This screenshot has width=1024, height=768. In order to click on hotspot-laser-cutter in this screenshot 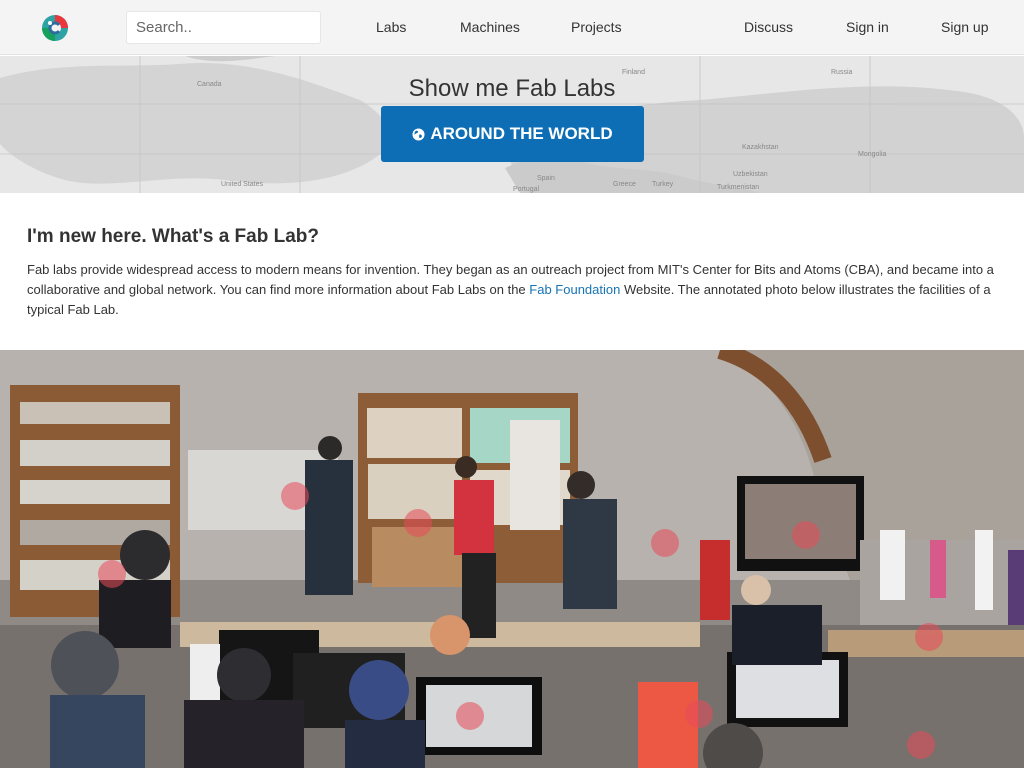, I will do `click(295, 496)`.